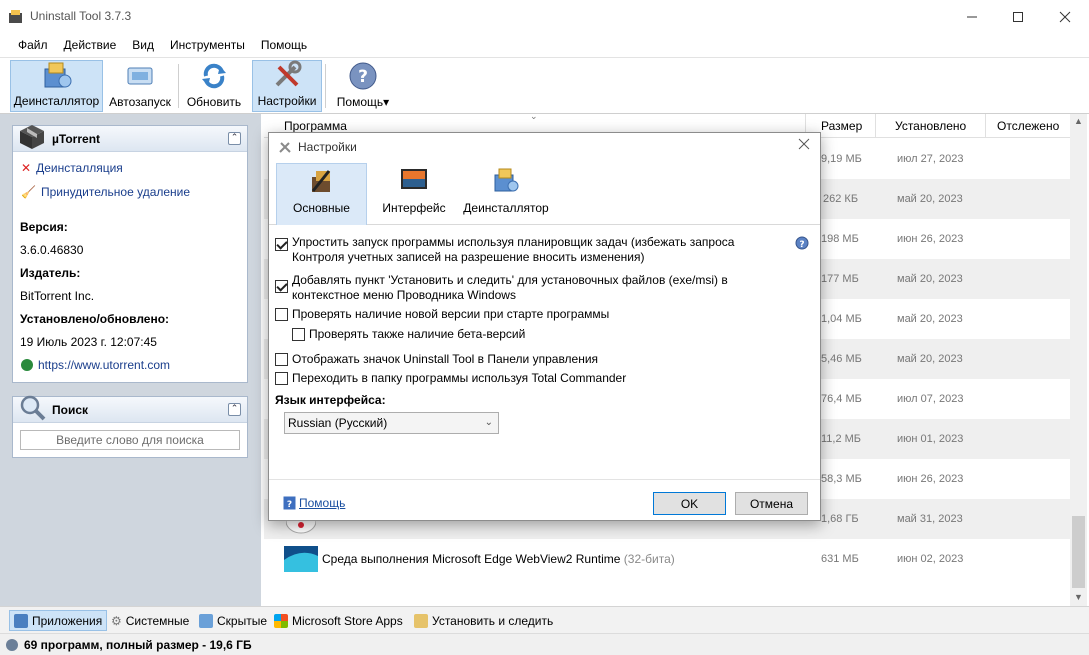  I want to click on refresh-button: Обновить, so click(214, 86).